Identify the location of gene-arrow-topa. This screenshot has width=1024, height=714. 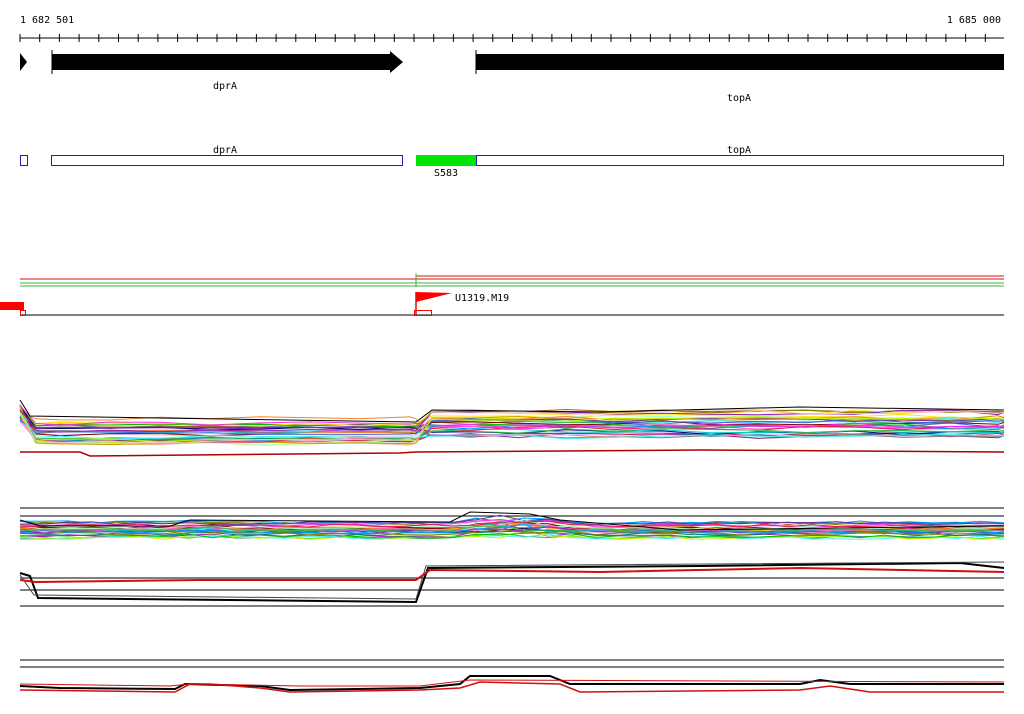
(740, 62).